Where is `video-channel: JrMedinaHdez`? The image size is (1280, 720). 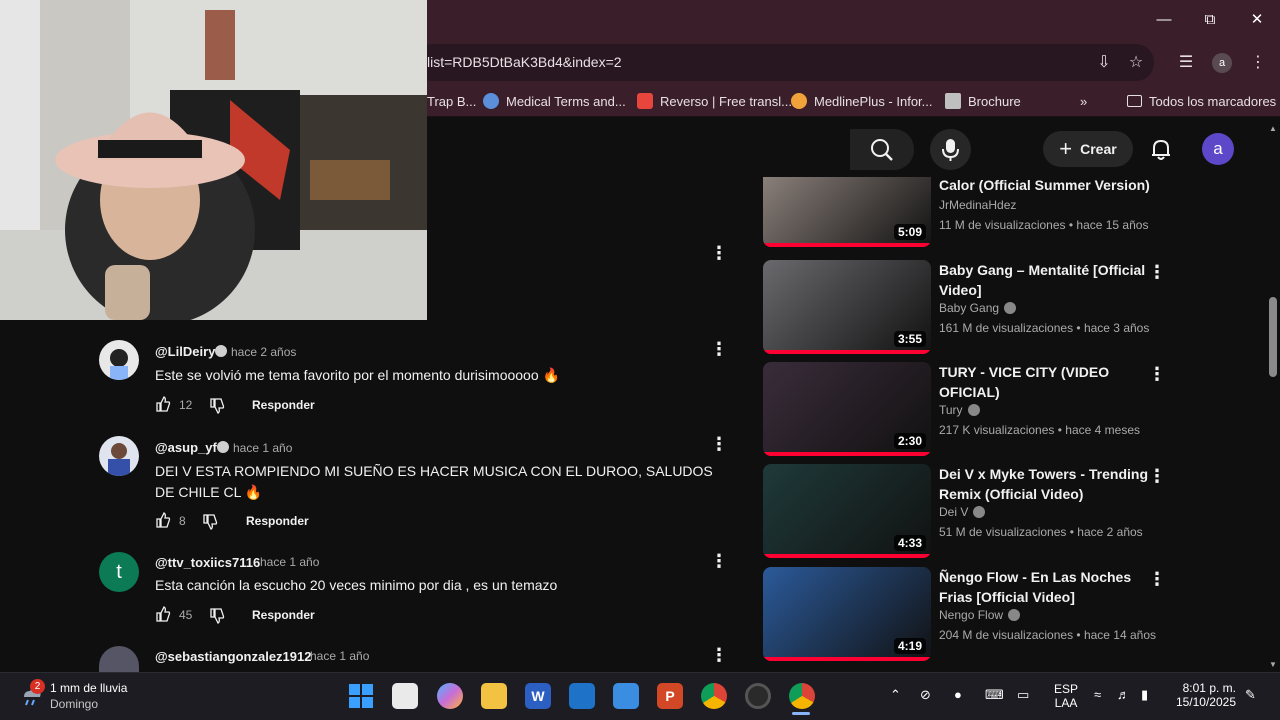 video-channel: JrMedinaHdez is located at coordinates (977, 205).